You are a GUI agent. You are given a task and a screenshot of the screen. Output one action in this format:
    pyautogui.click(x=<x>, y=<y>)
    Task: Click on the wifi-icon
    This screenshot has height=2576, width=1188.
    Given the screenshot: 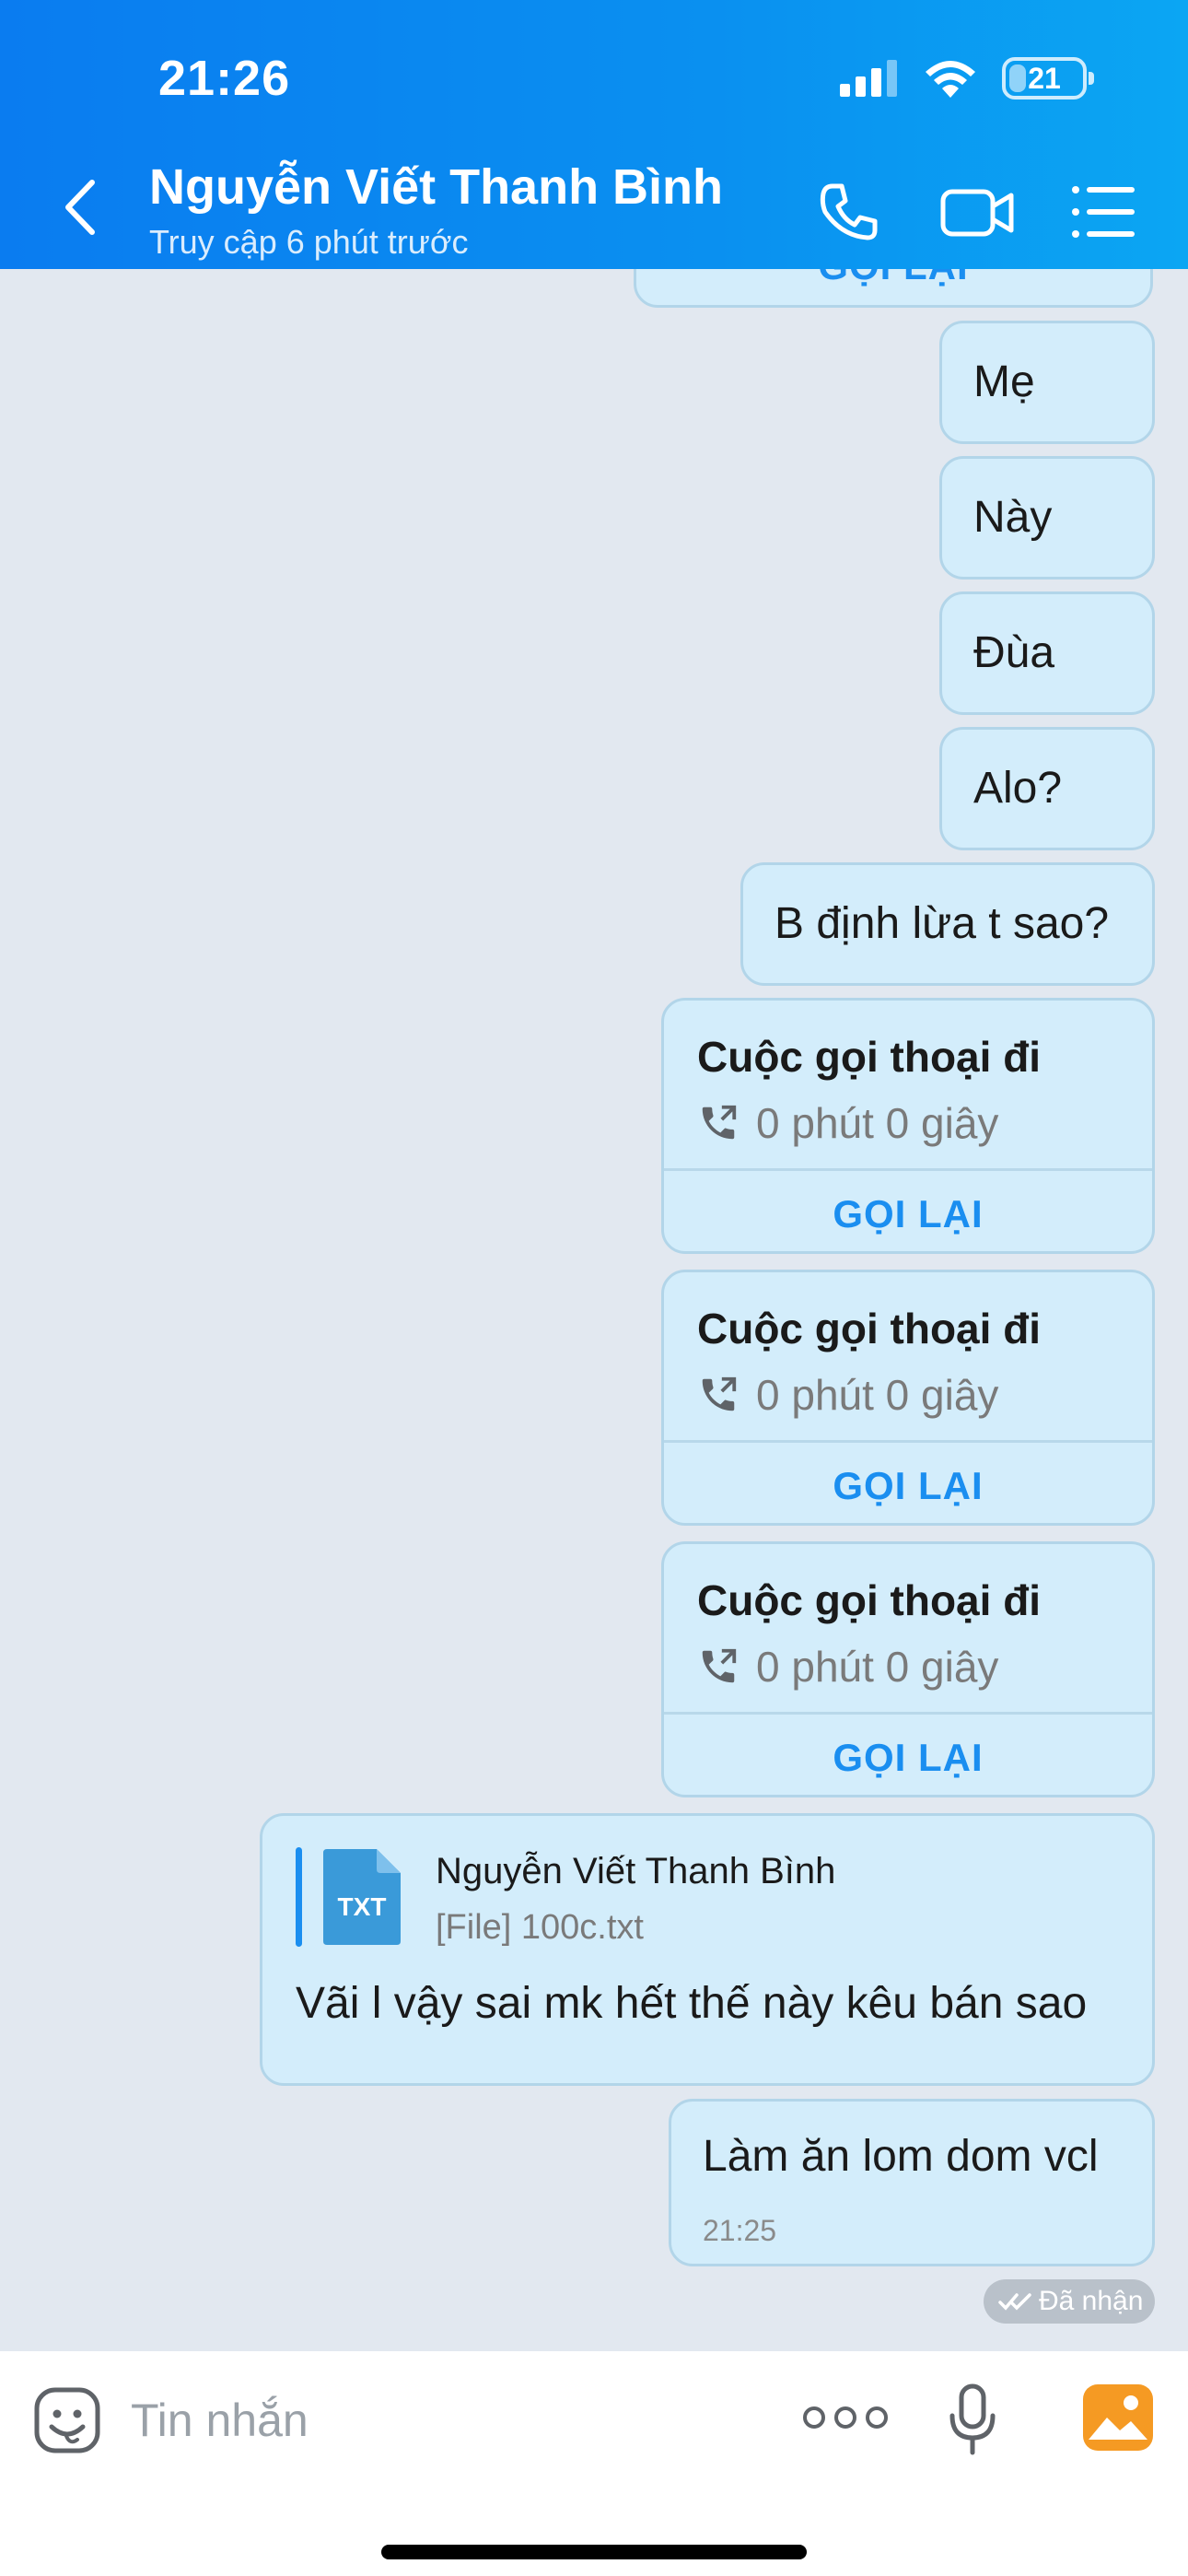 What is the action you would take?
    pyautogui.click(x=951, y=79)
    